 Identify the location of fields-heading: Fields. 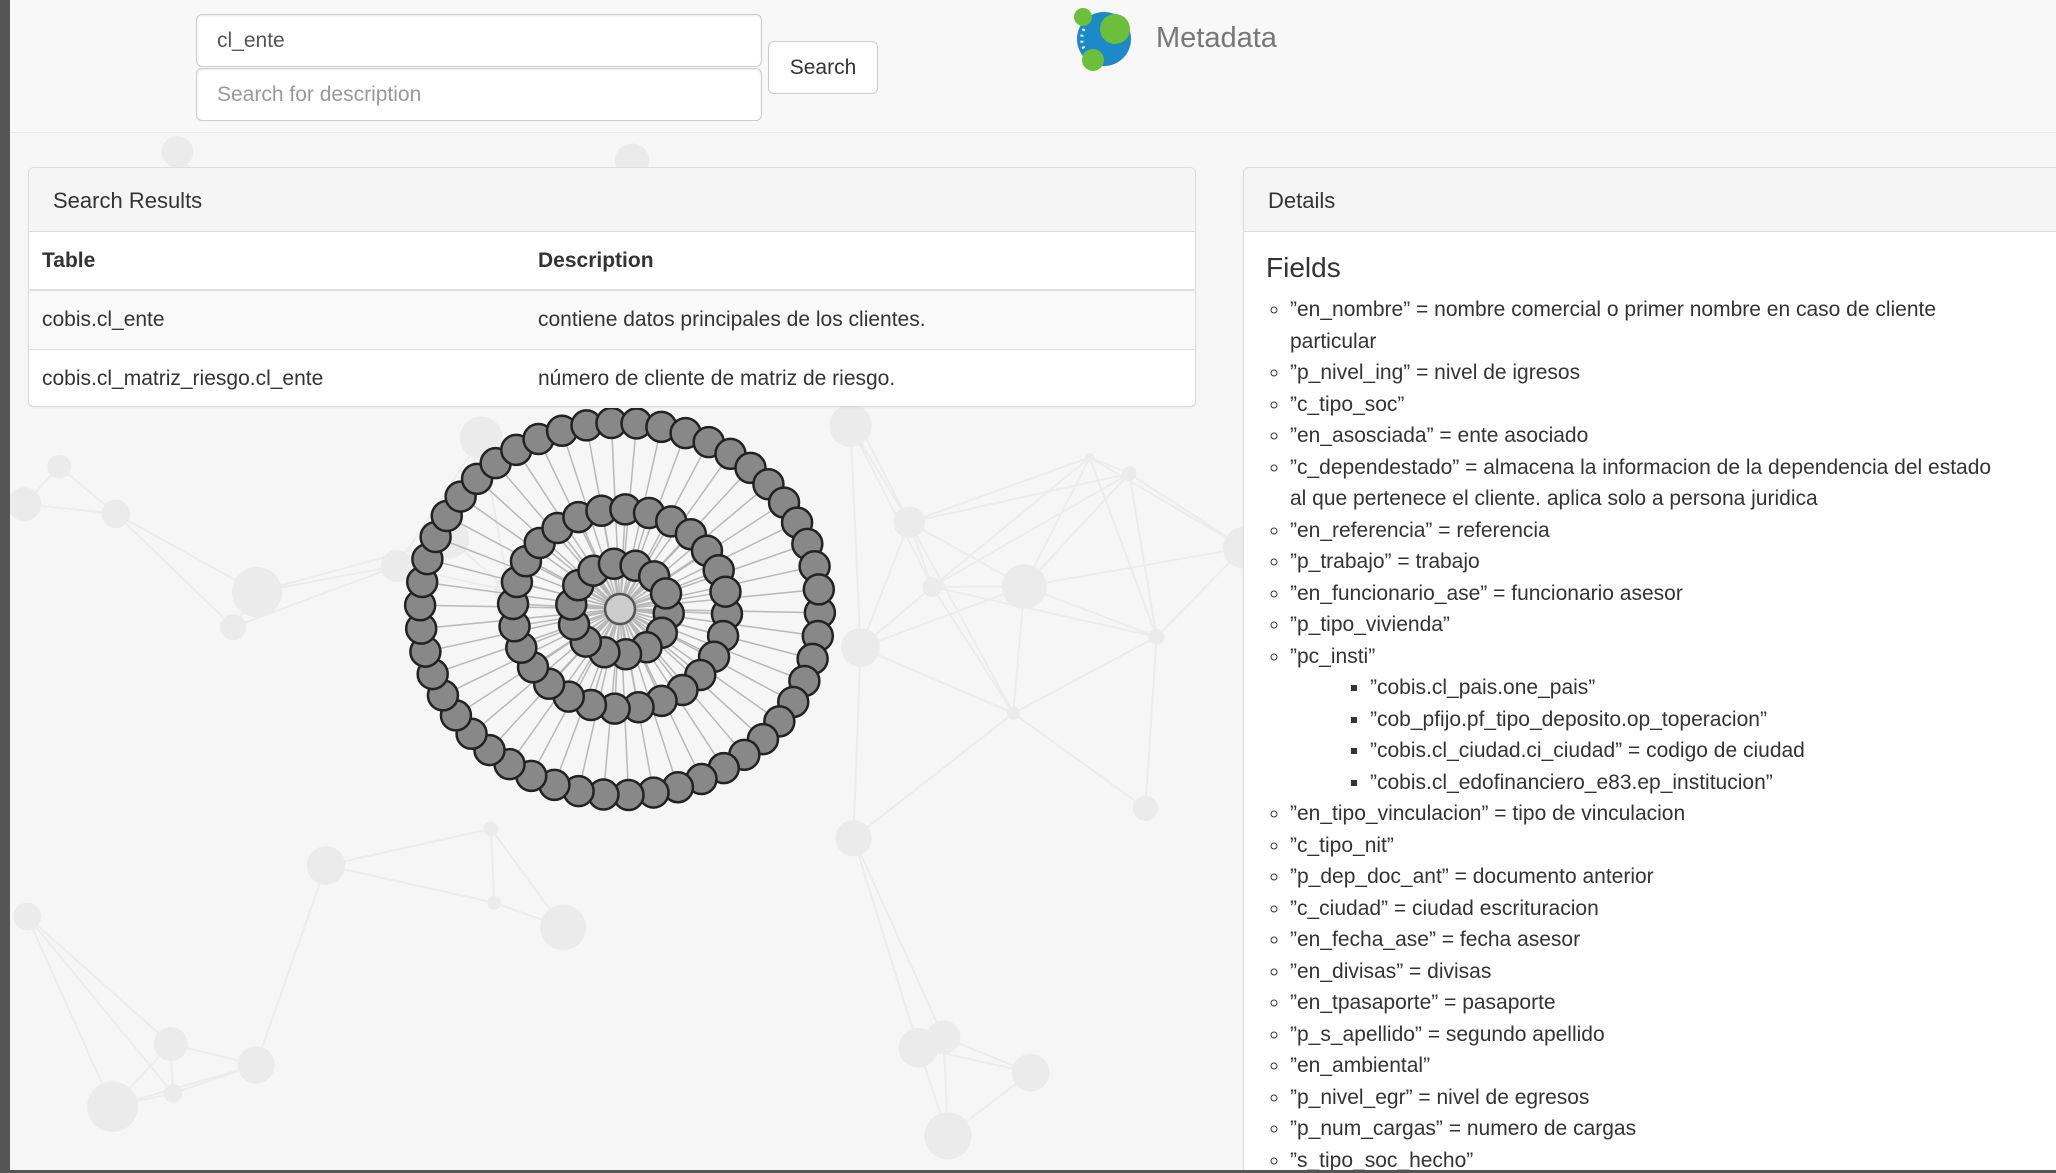
(1303, 267).